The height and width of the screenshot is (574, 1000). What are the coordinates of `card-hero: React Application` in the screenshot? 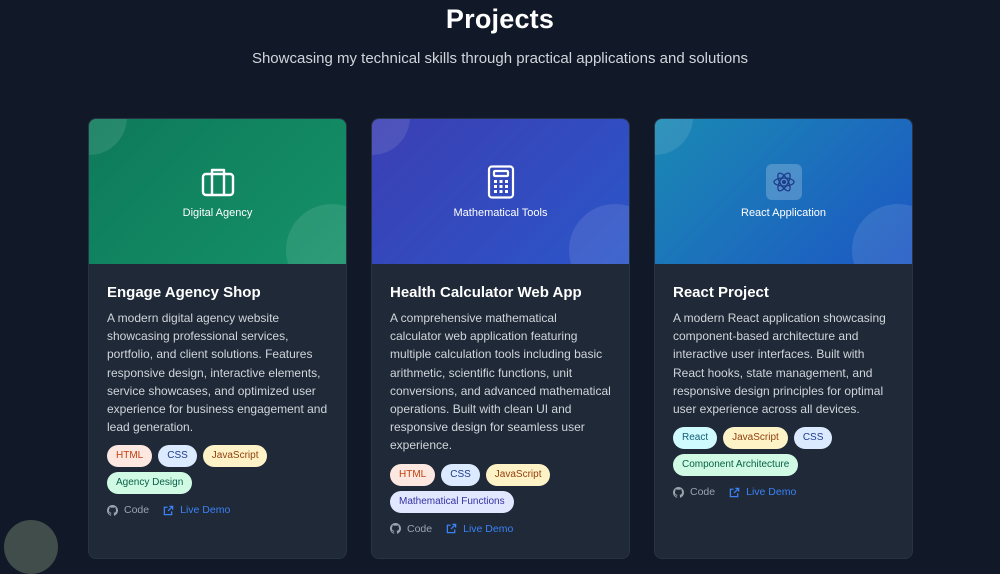 It's located at (783, 191).